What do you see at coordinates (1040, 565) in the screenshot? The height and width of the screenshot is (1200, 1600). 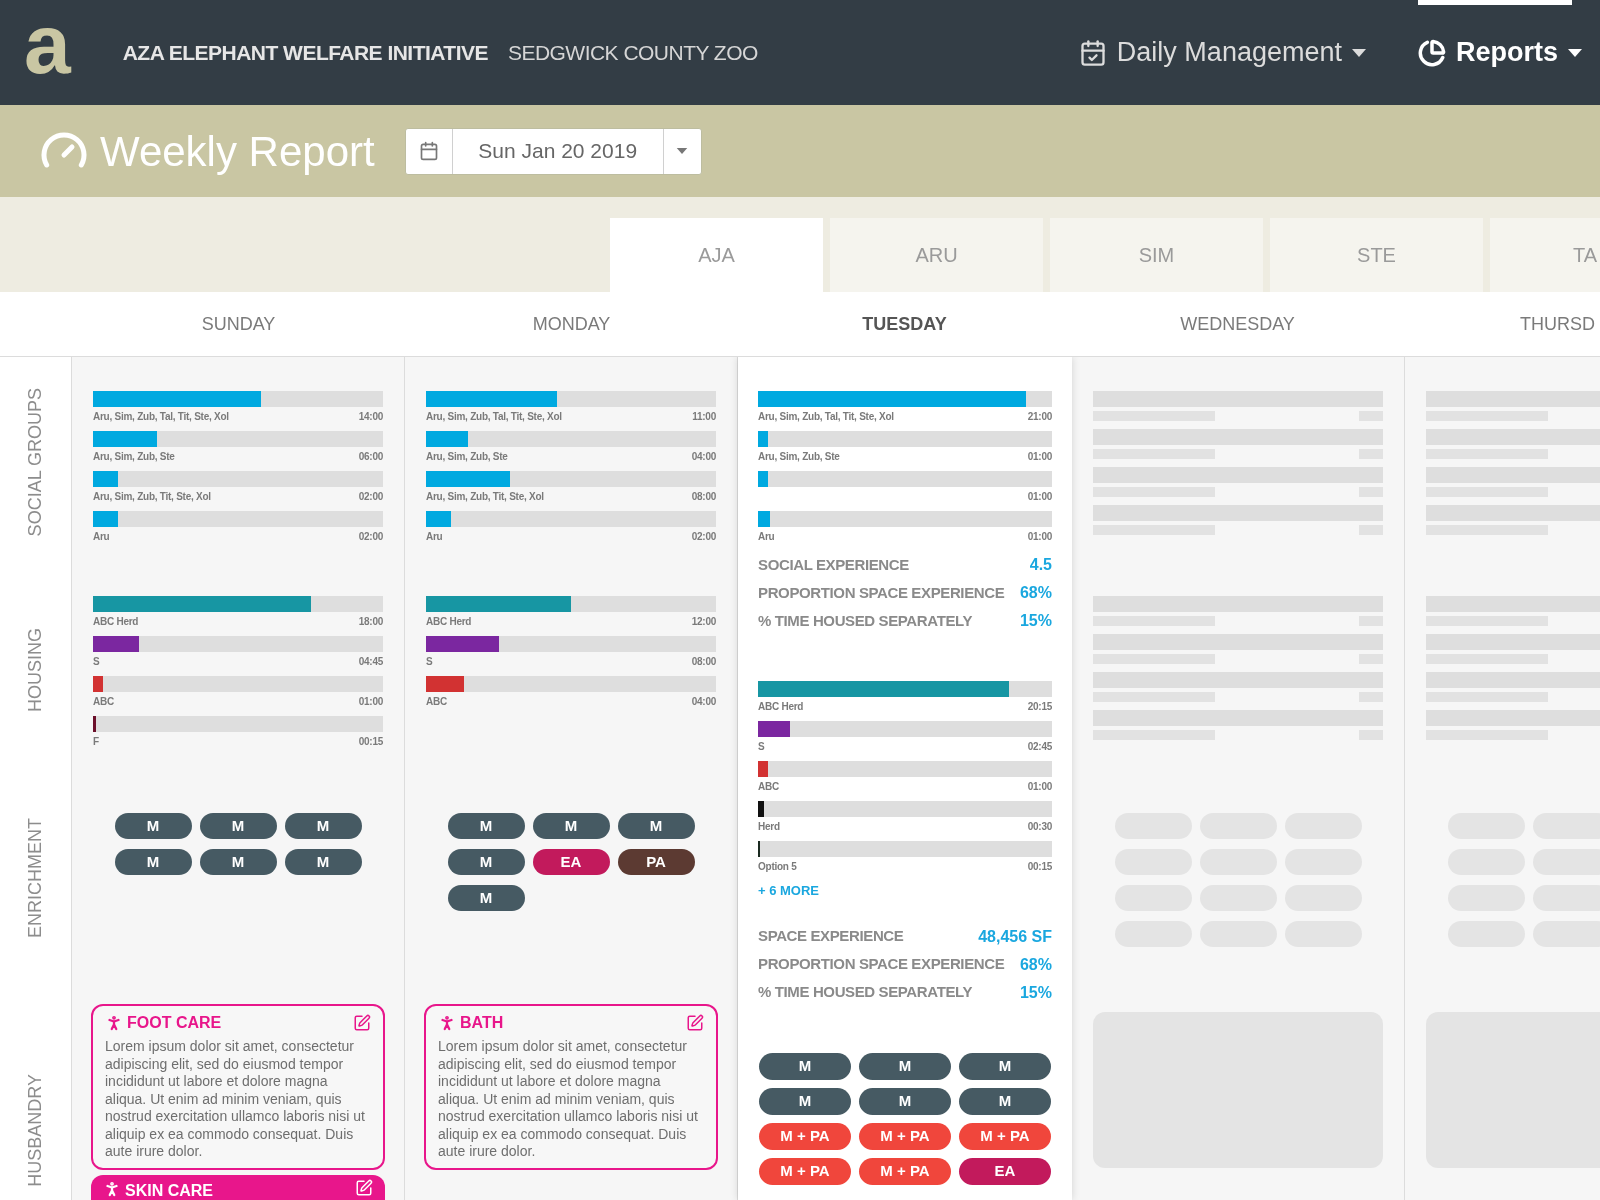 I see `stat-value: 4.5` at bounding box center [1040, 565].